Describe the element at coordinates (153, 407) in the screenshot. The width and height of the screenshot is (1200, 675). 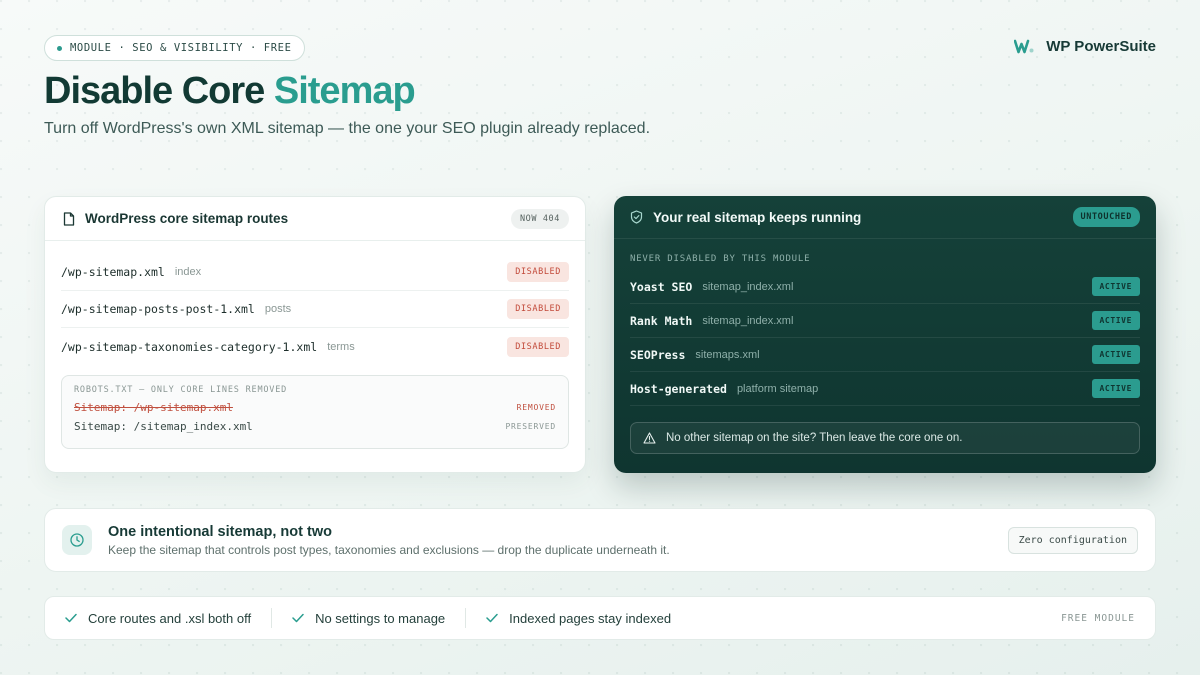
I see `robots-removed-text: Sitemap: /wp-sitemap.xml` at that location.